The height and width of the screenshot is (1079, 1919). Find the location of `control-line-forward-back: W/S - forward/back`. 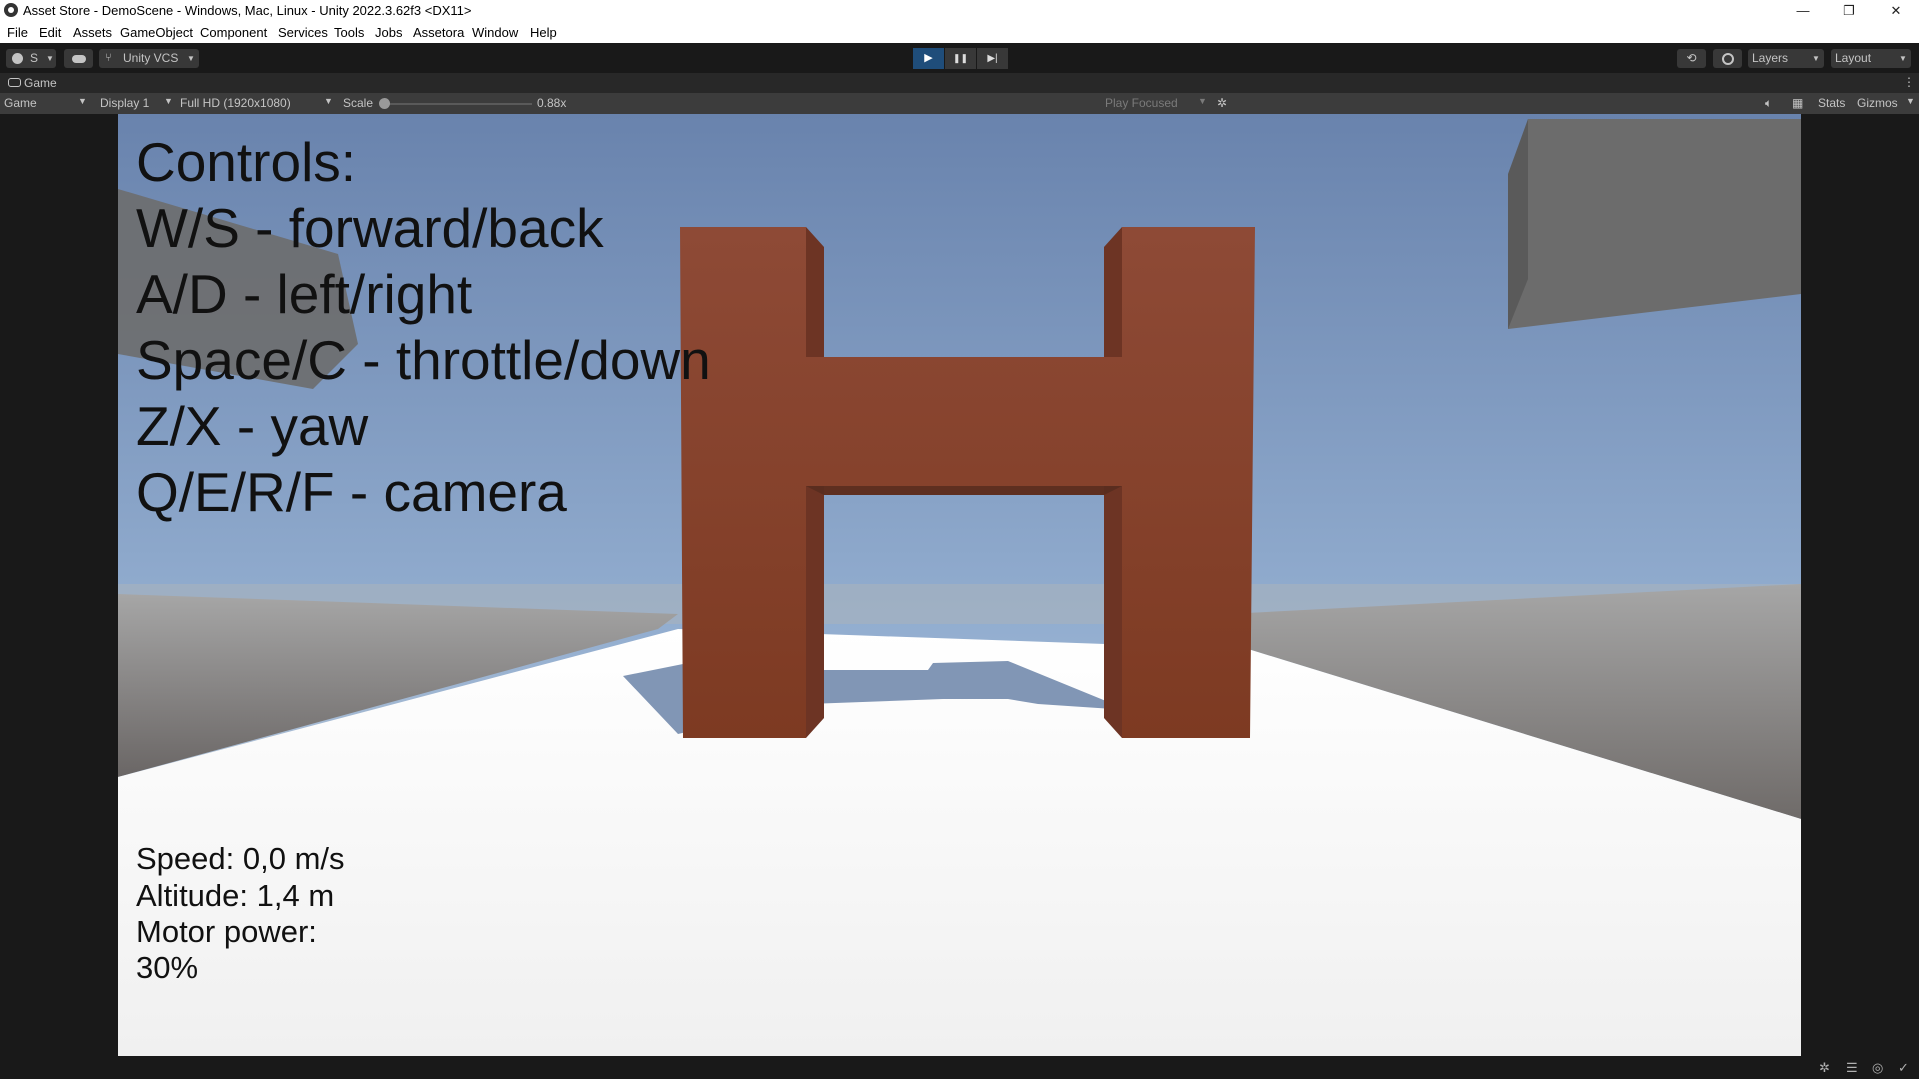

control-line-forward-back: W/S - forward/back is located at coordinates (370, 228).